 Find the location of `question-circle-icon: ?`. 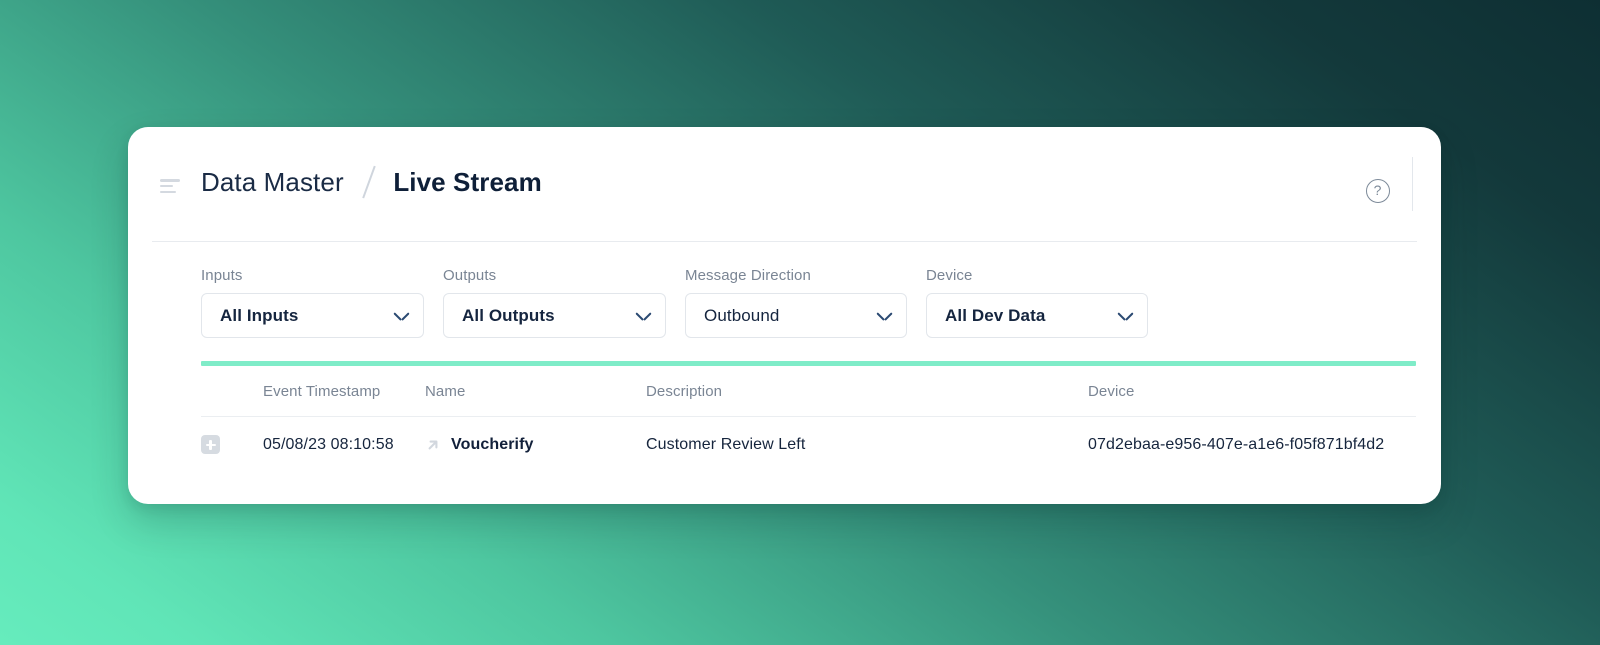

question-circle-icon: ? is located at coordinates (1377, 191).